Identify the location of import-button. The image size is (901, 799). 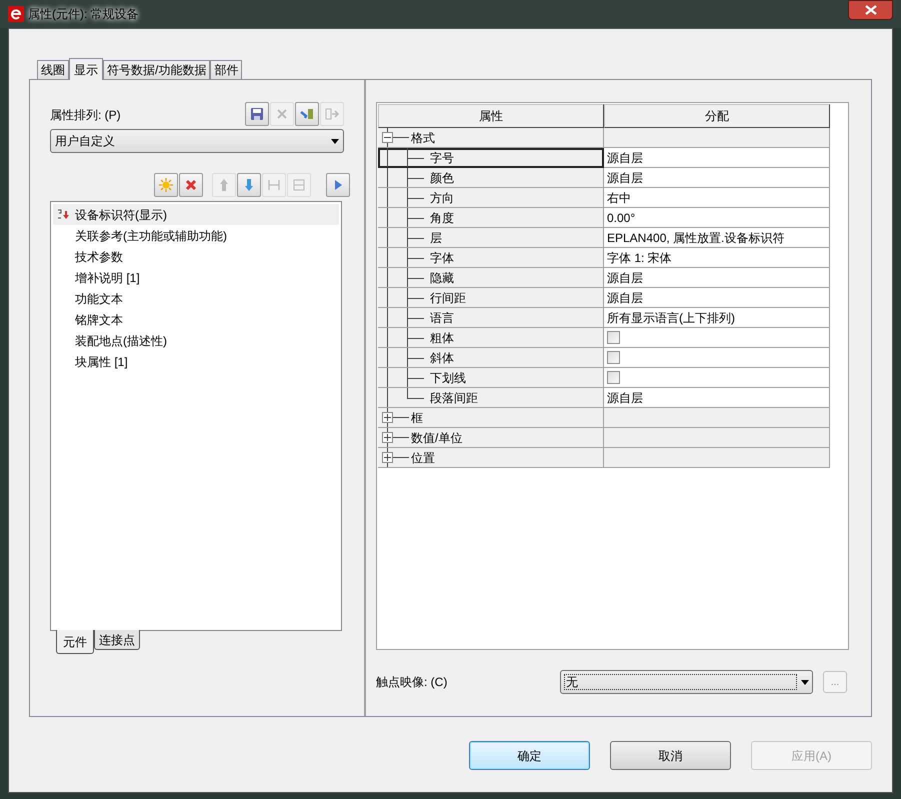
(307, 114).